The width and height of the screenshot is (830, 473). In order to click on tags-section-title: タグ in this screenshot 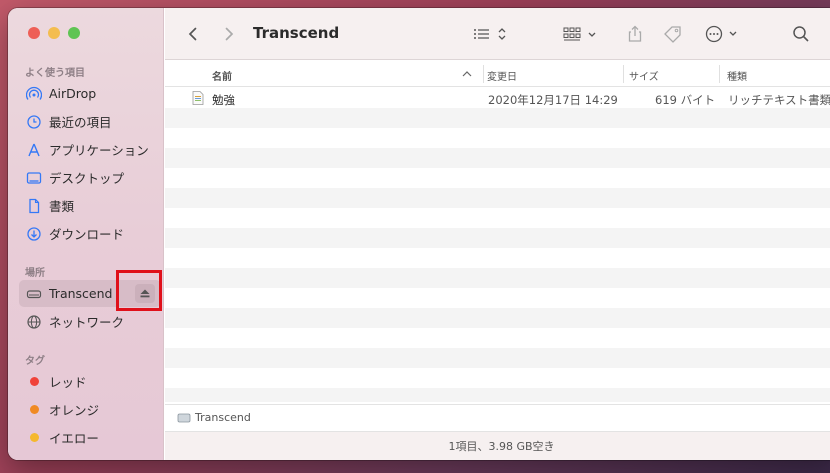, I will do `click(35, 361)`.